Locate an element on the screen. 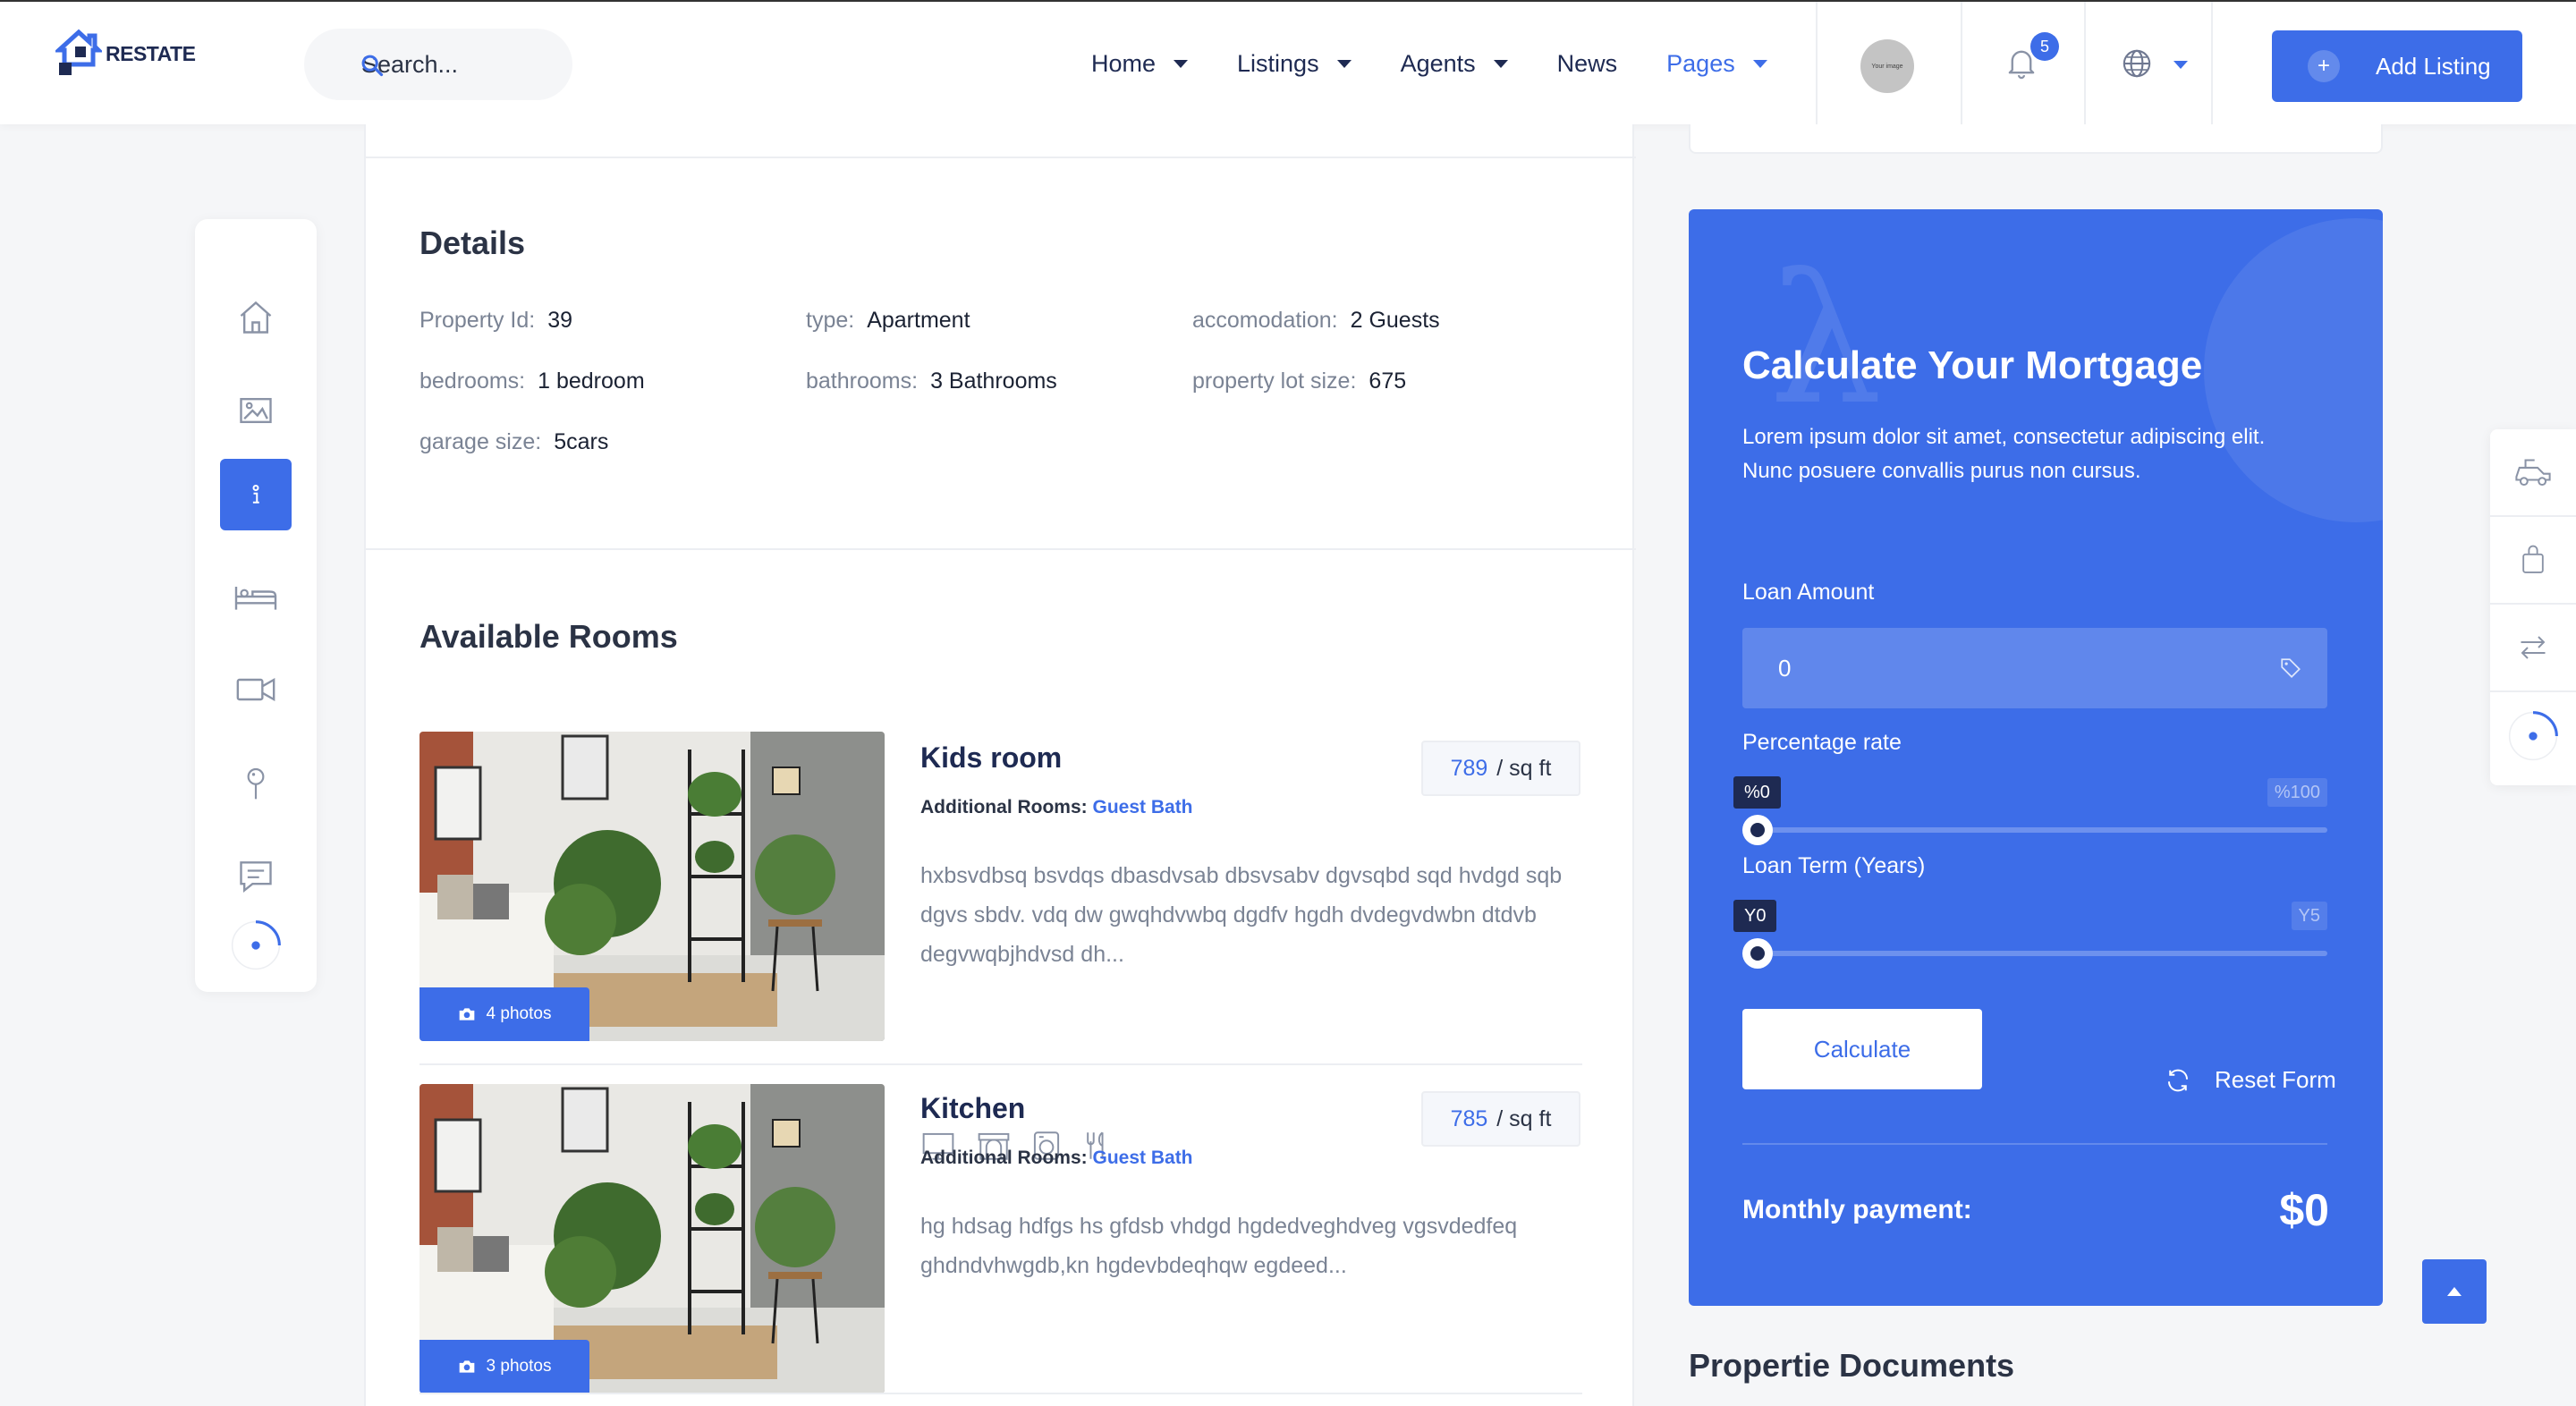  sidebar-item-location is located at coordinates (256, 783).